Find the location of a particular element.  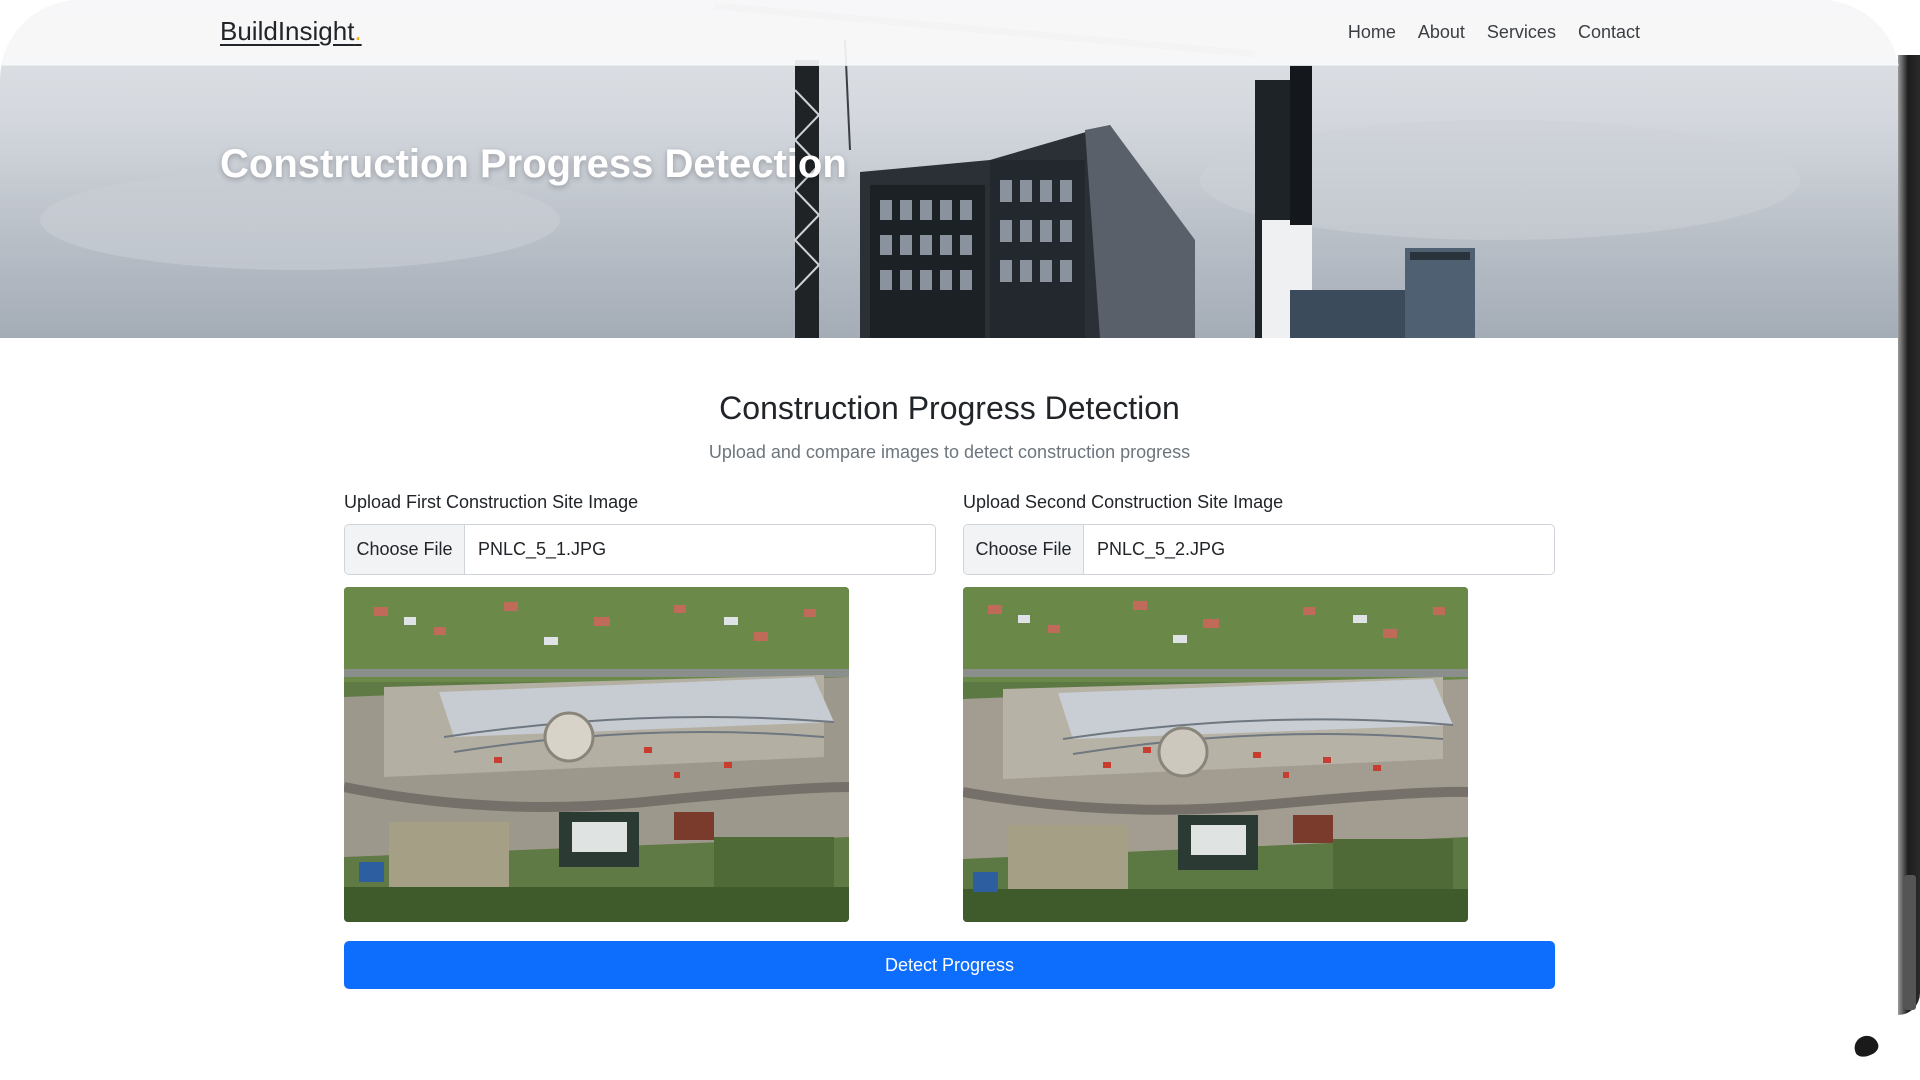

second-image-file-input: Choose File PNLC_5_2.JPG is located at coordinates (1259, 549).